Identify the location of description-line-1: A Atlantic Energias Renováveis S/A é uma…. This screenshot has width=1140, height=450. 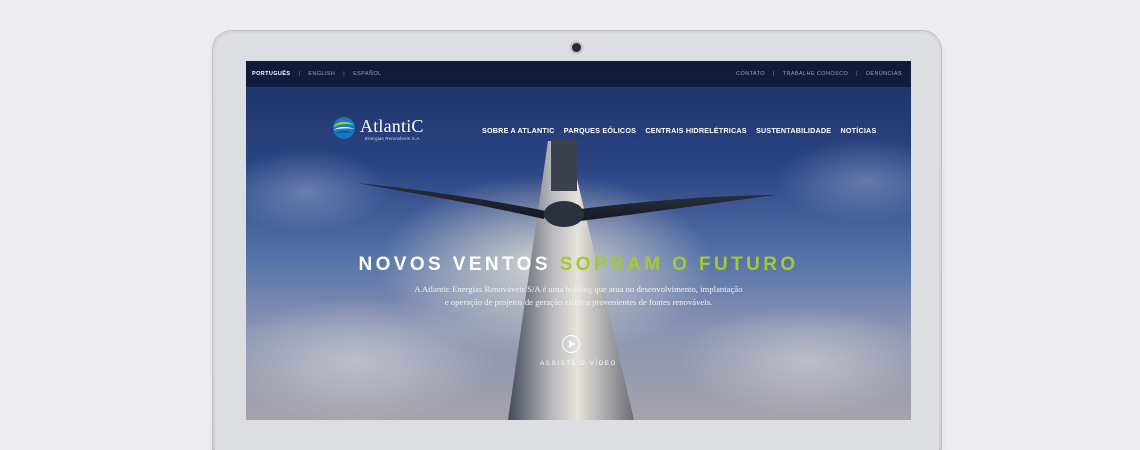
(578, 289).